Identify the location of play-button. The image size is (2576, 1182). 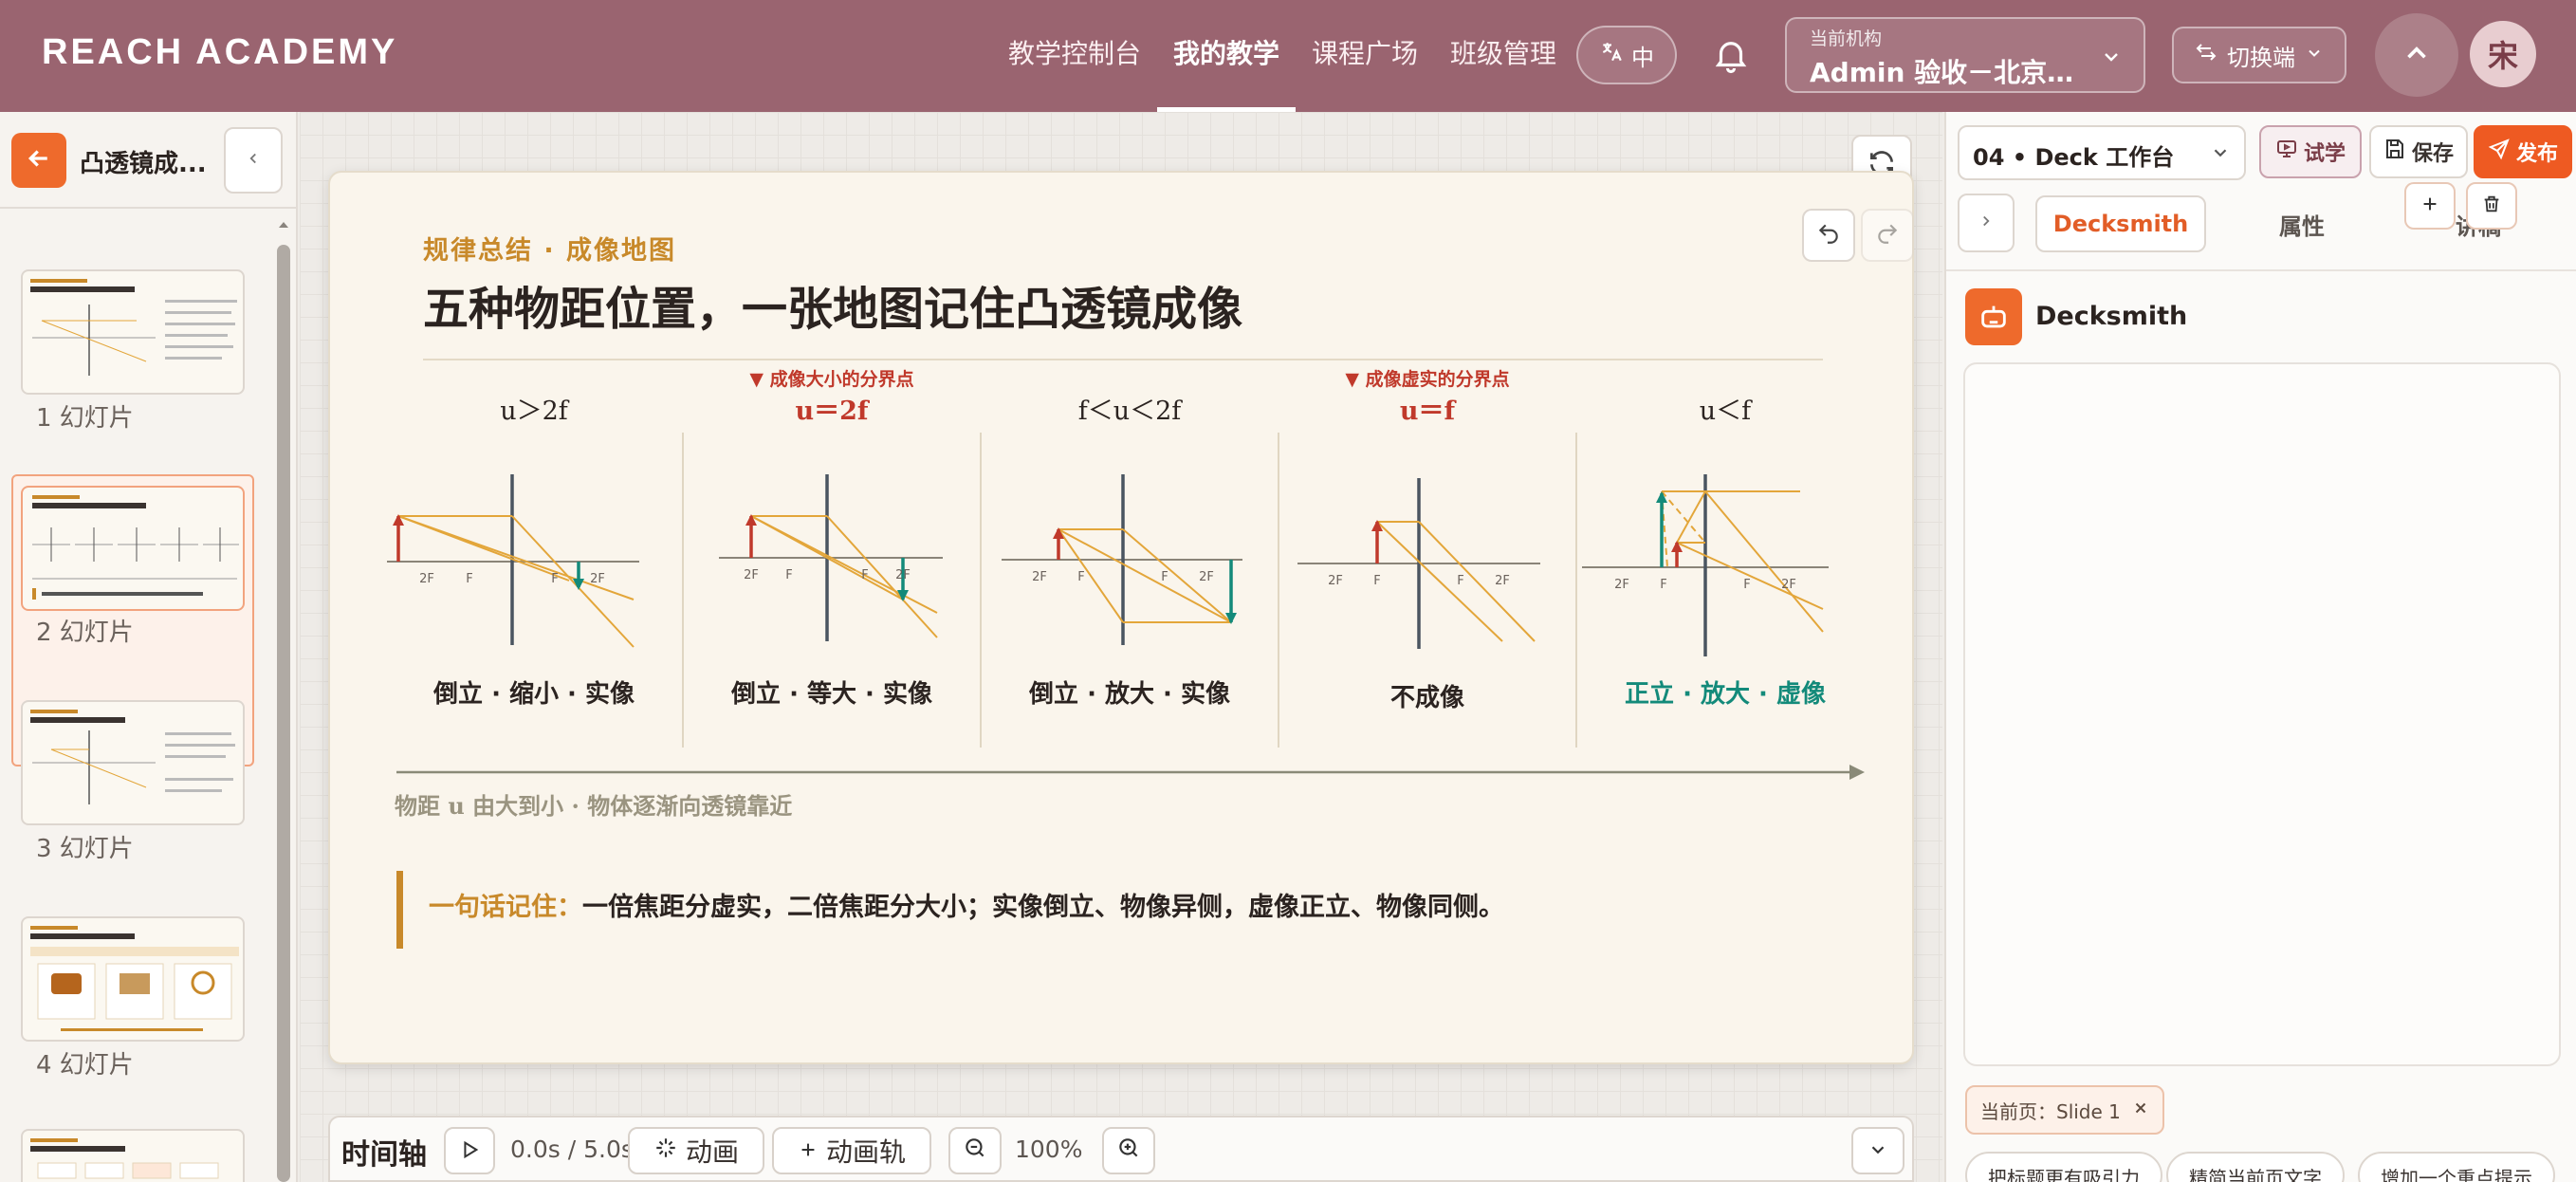
(469, 1151).